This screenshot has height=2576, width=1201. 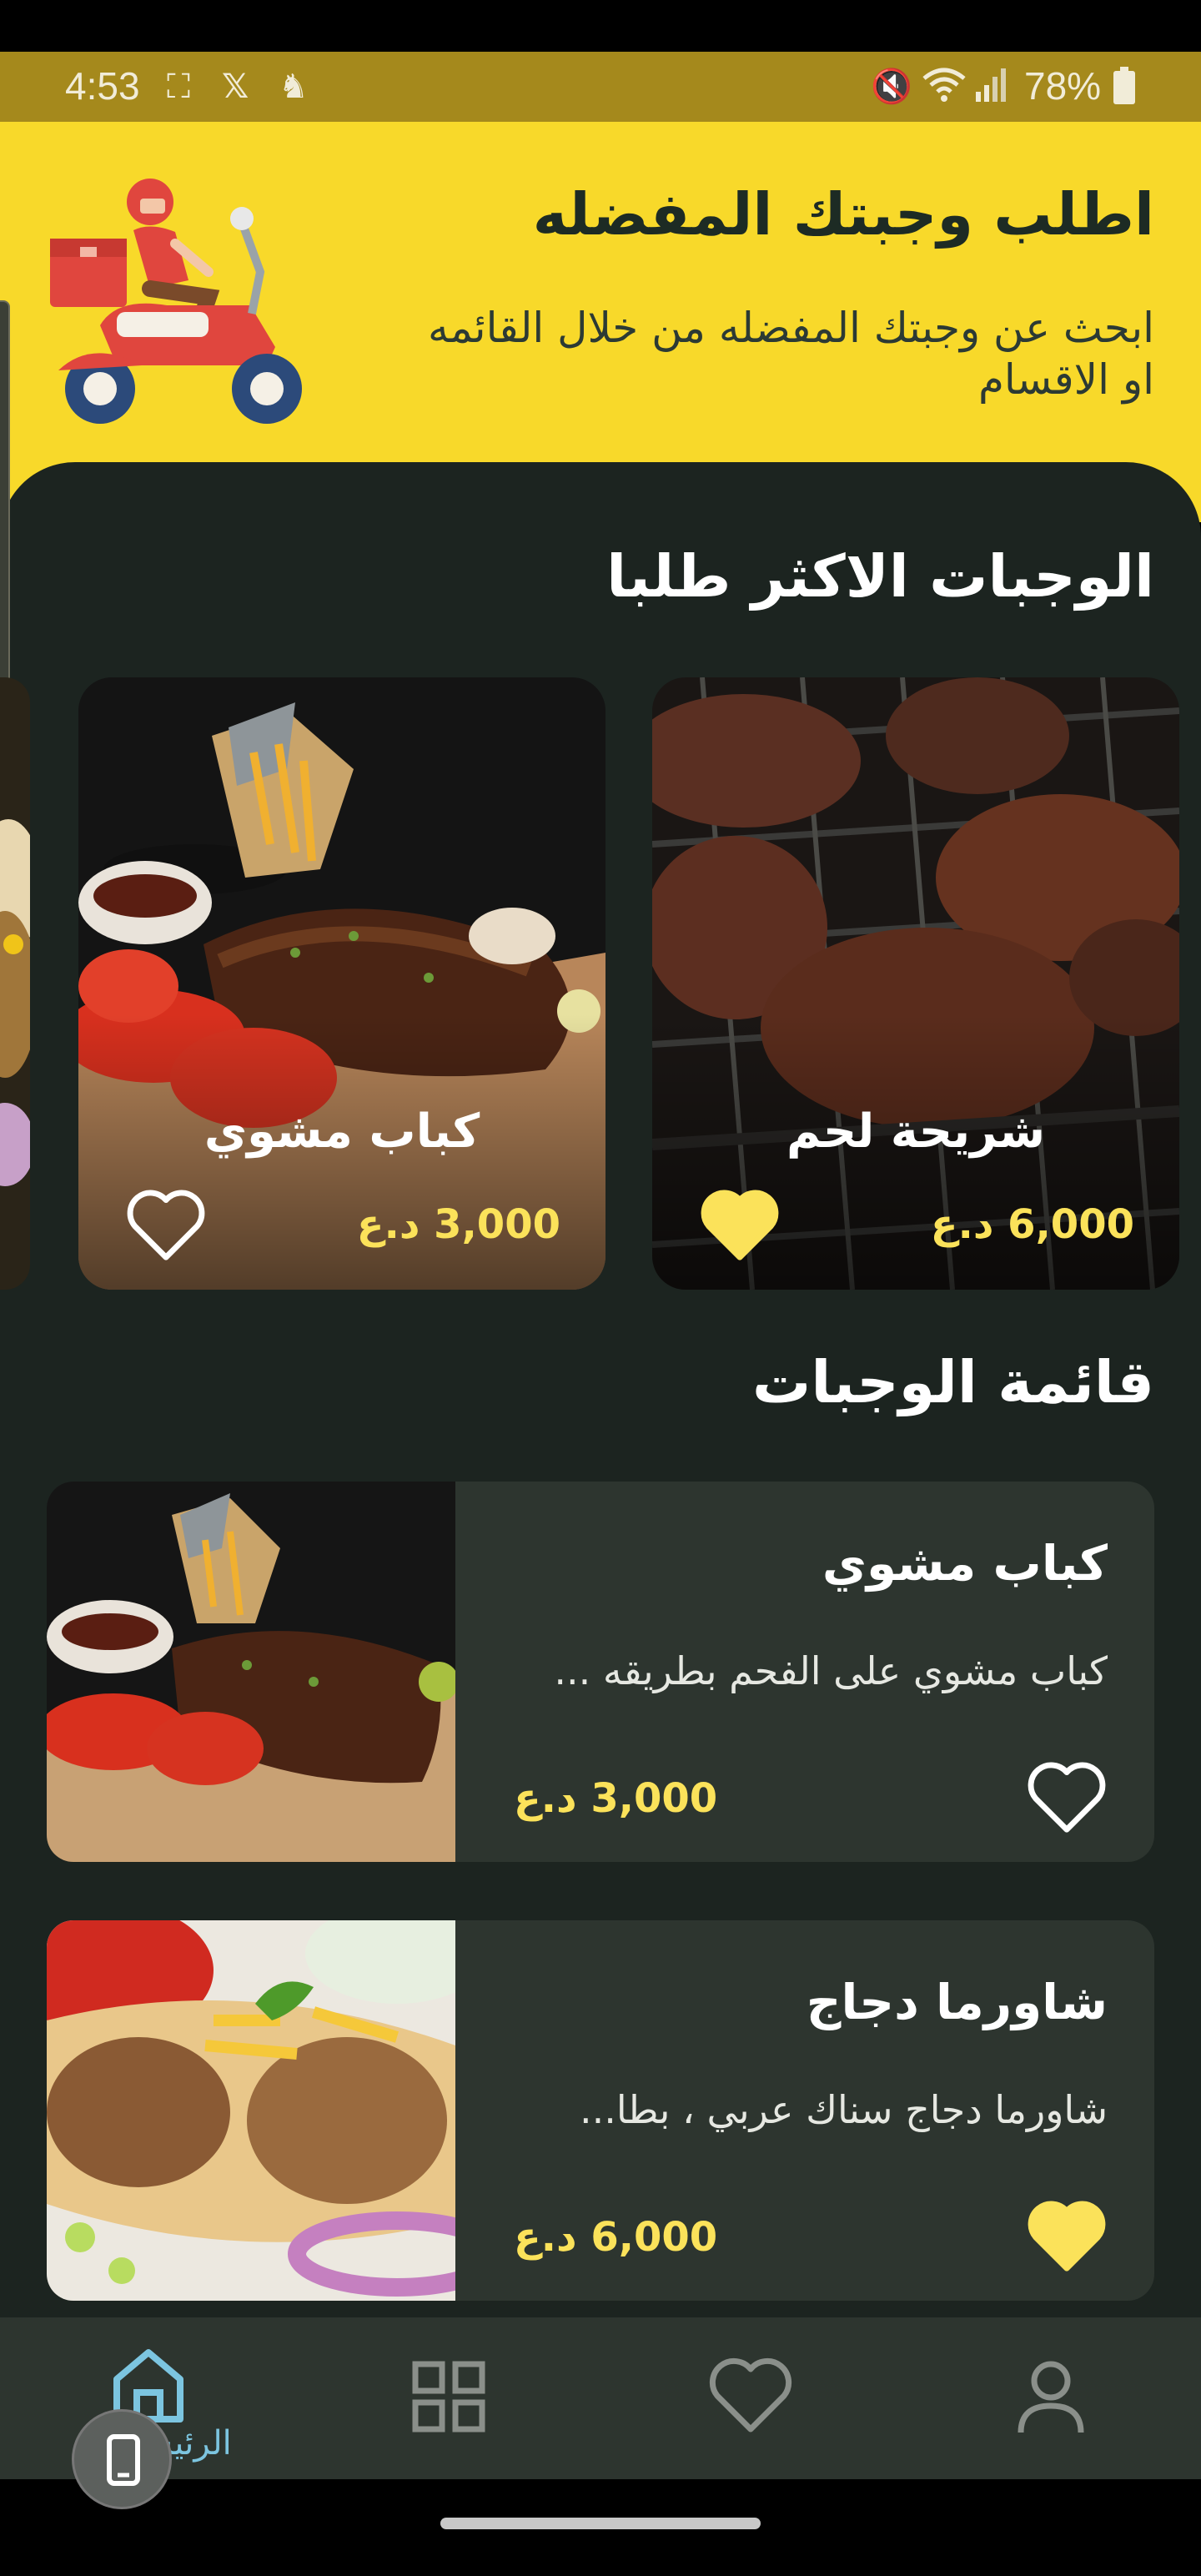 I want to click on menu-section-title: قائمة الوجبات, so click(x=953, y=1382).